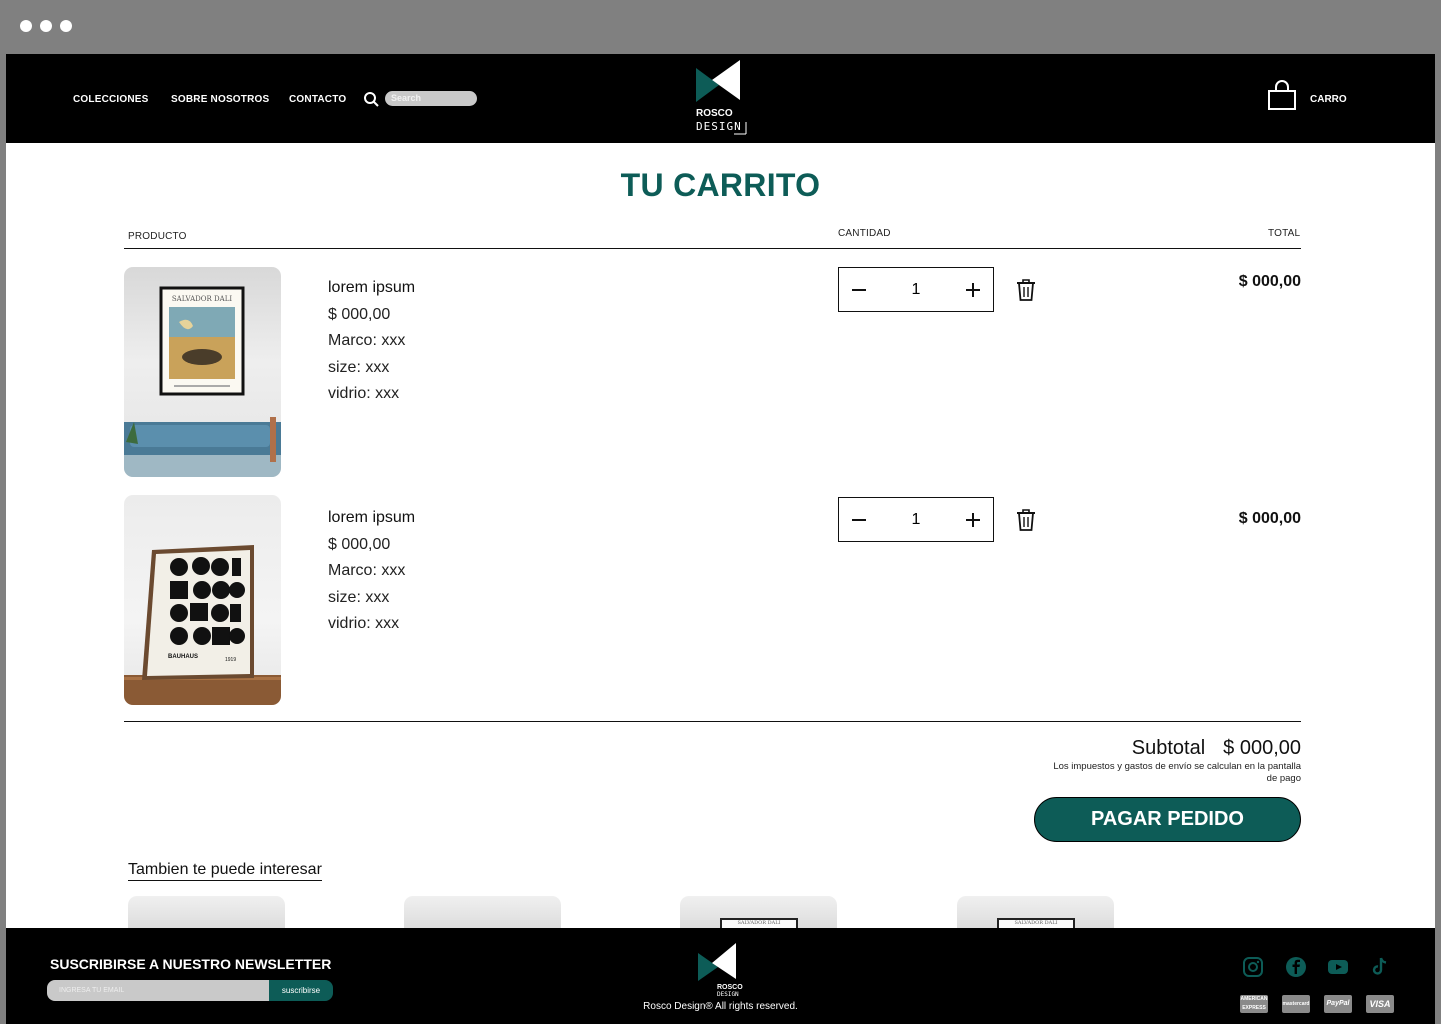 The width and height of the screenshot is (1441, 1024). What do you see at coordinates (225, 871) in the screenshot?
I see `recommendations-title: Tambien te puede interesar` at bounding box center [225, 871].